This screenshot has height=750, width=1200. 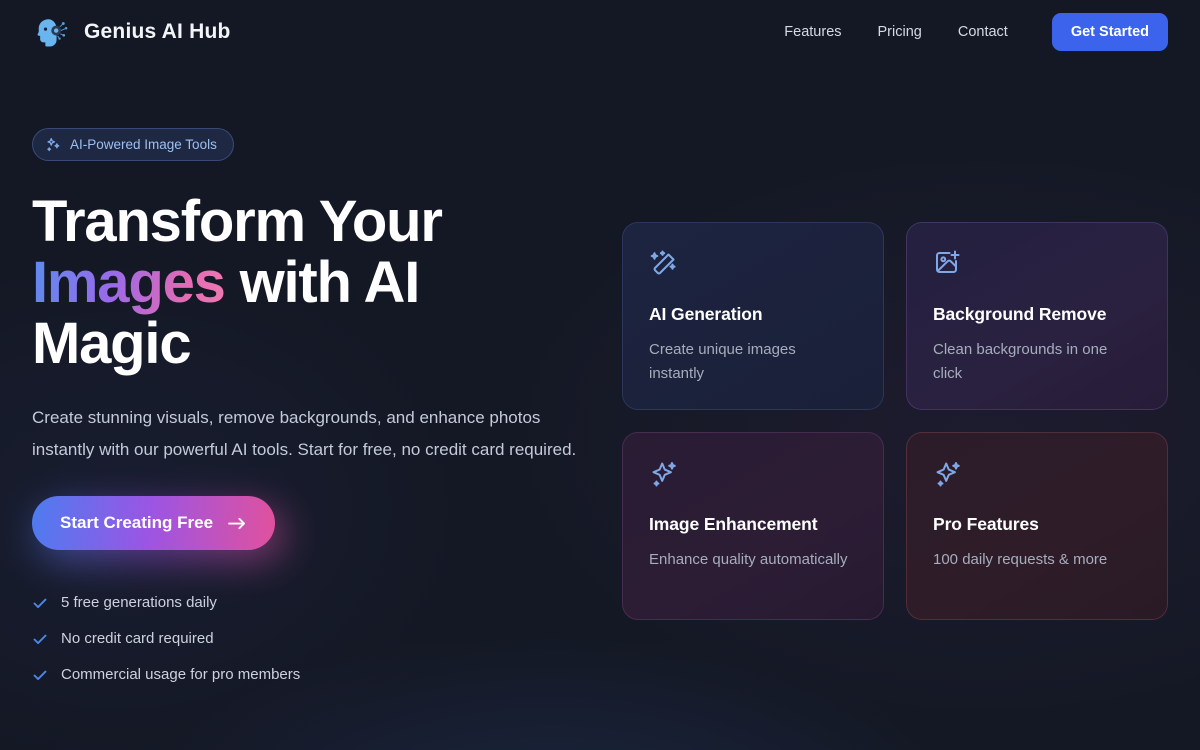 I want to click on nav-link-contact: Contact, so click(x=983, y=32).